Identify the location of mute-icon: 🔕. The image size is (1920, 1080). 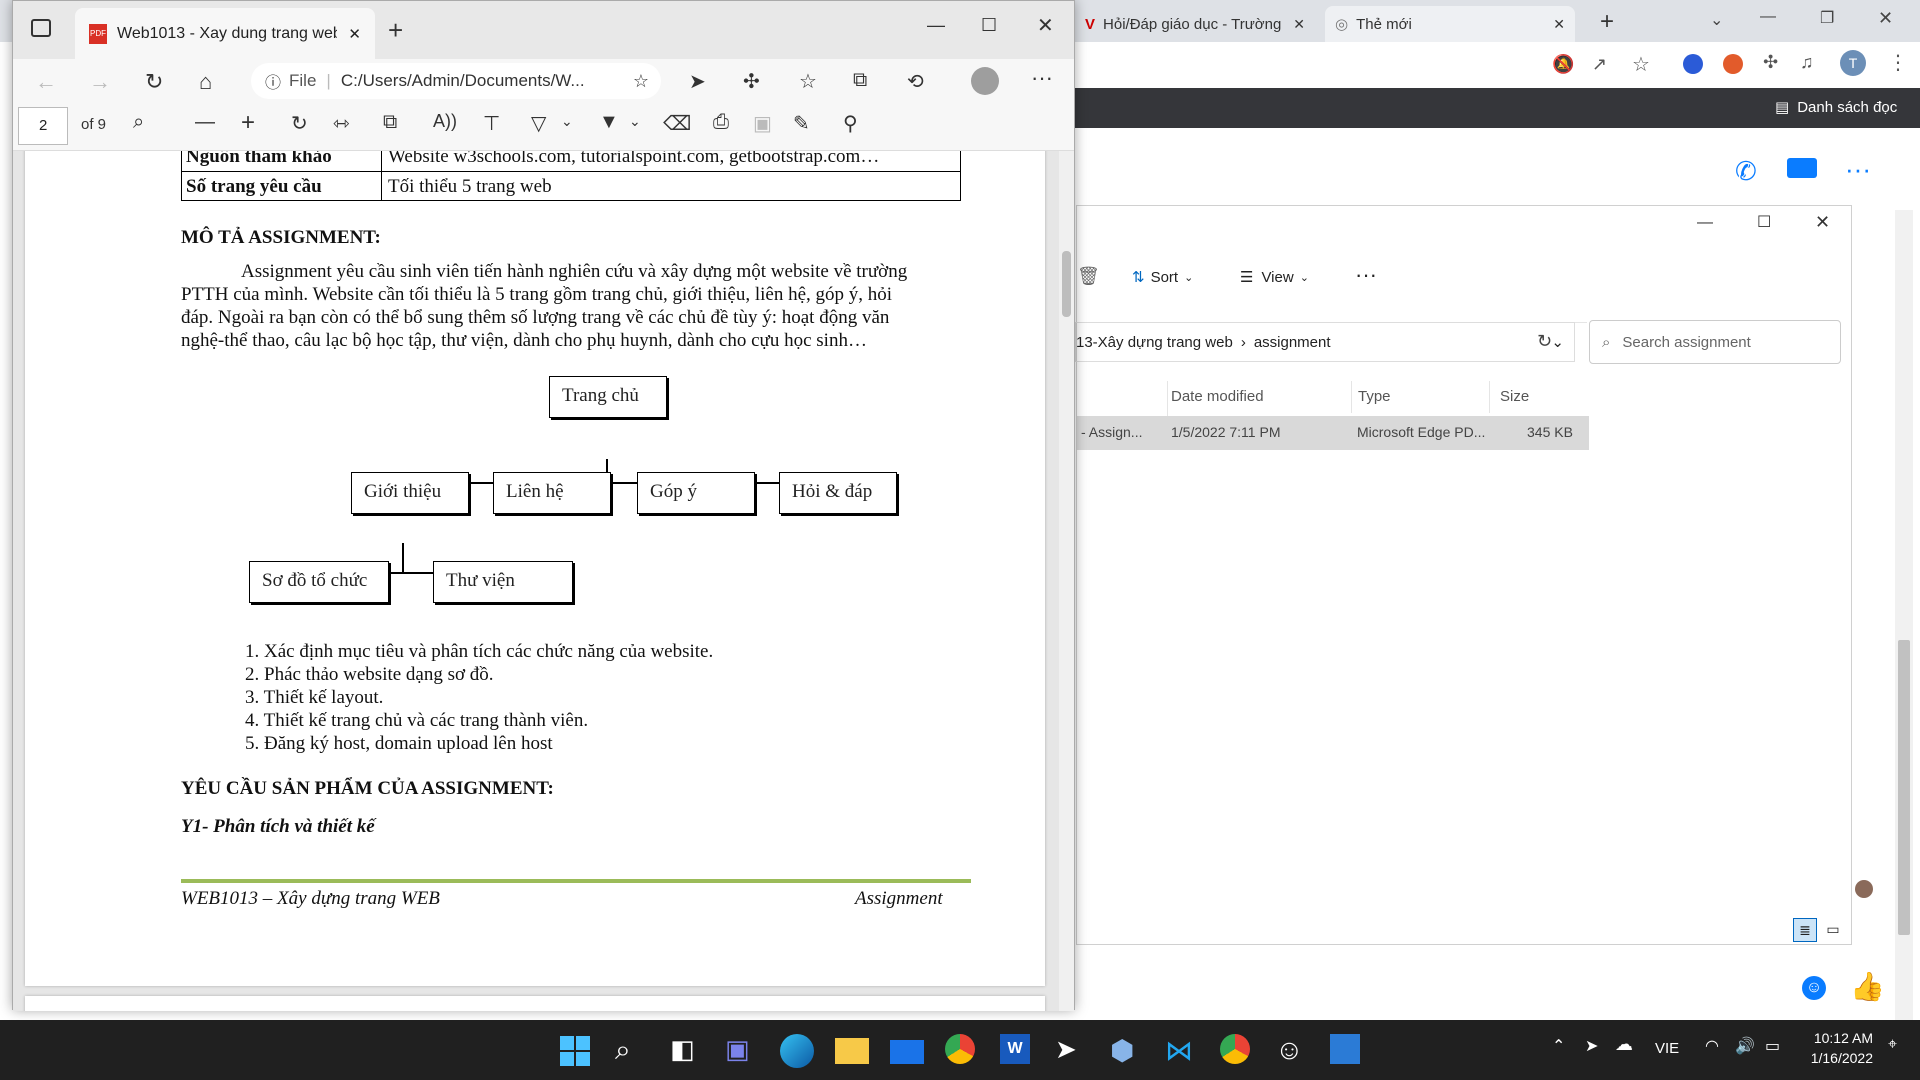
(1563, 64).